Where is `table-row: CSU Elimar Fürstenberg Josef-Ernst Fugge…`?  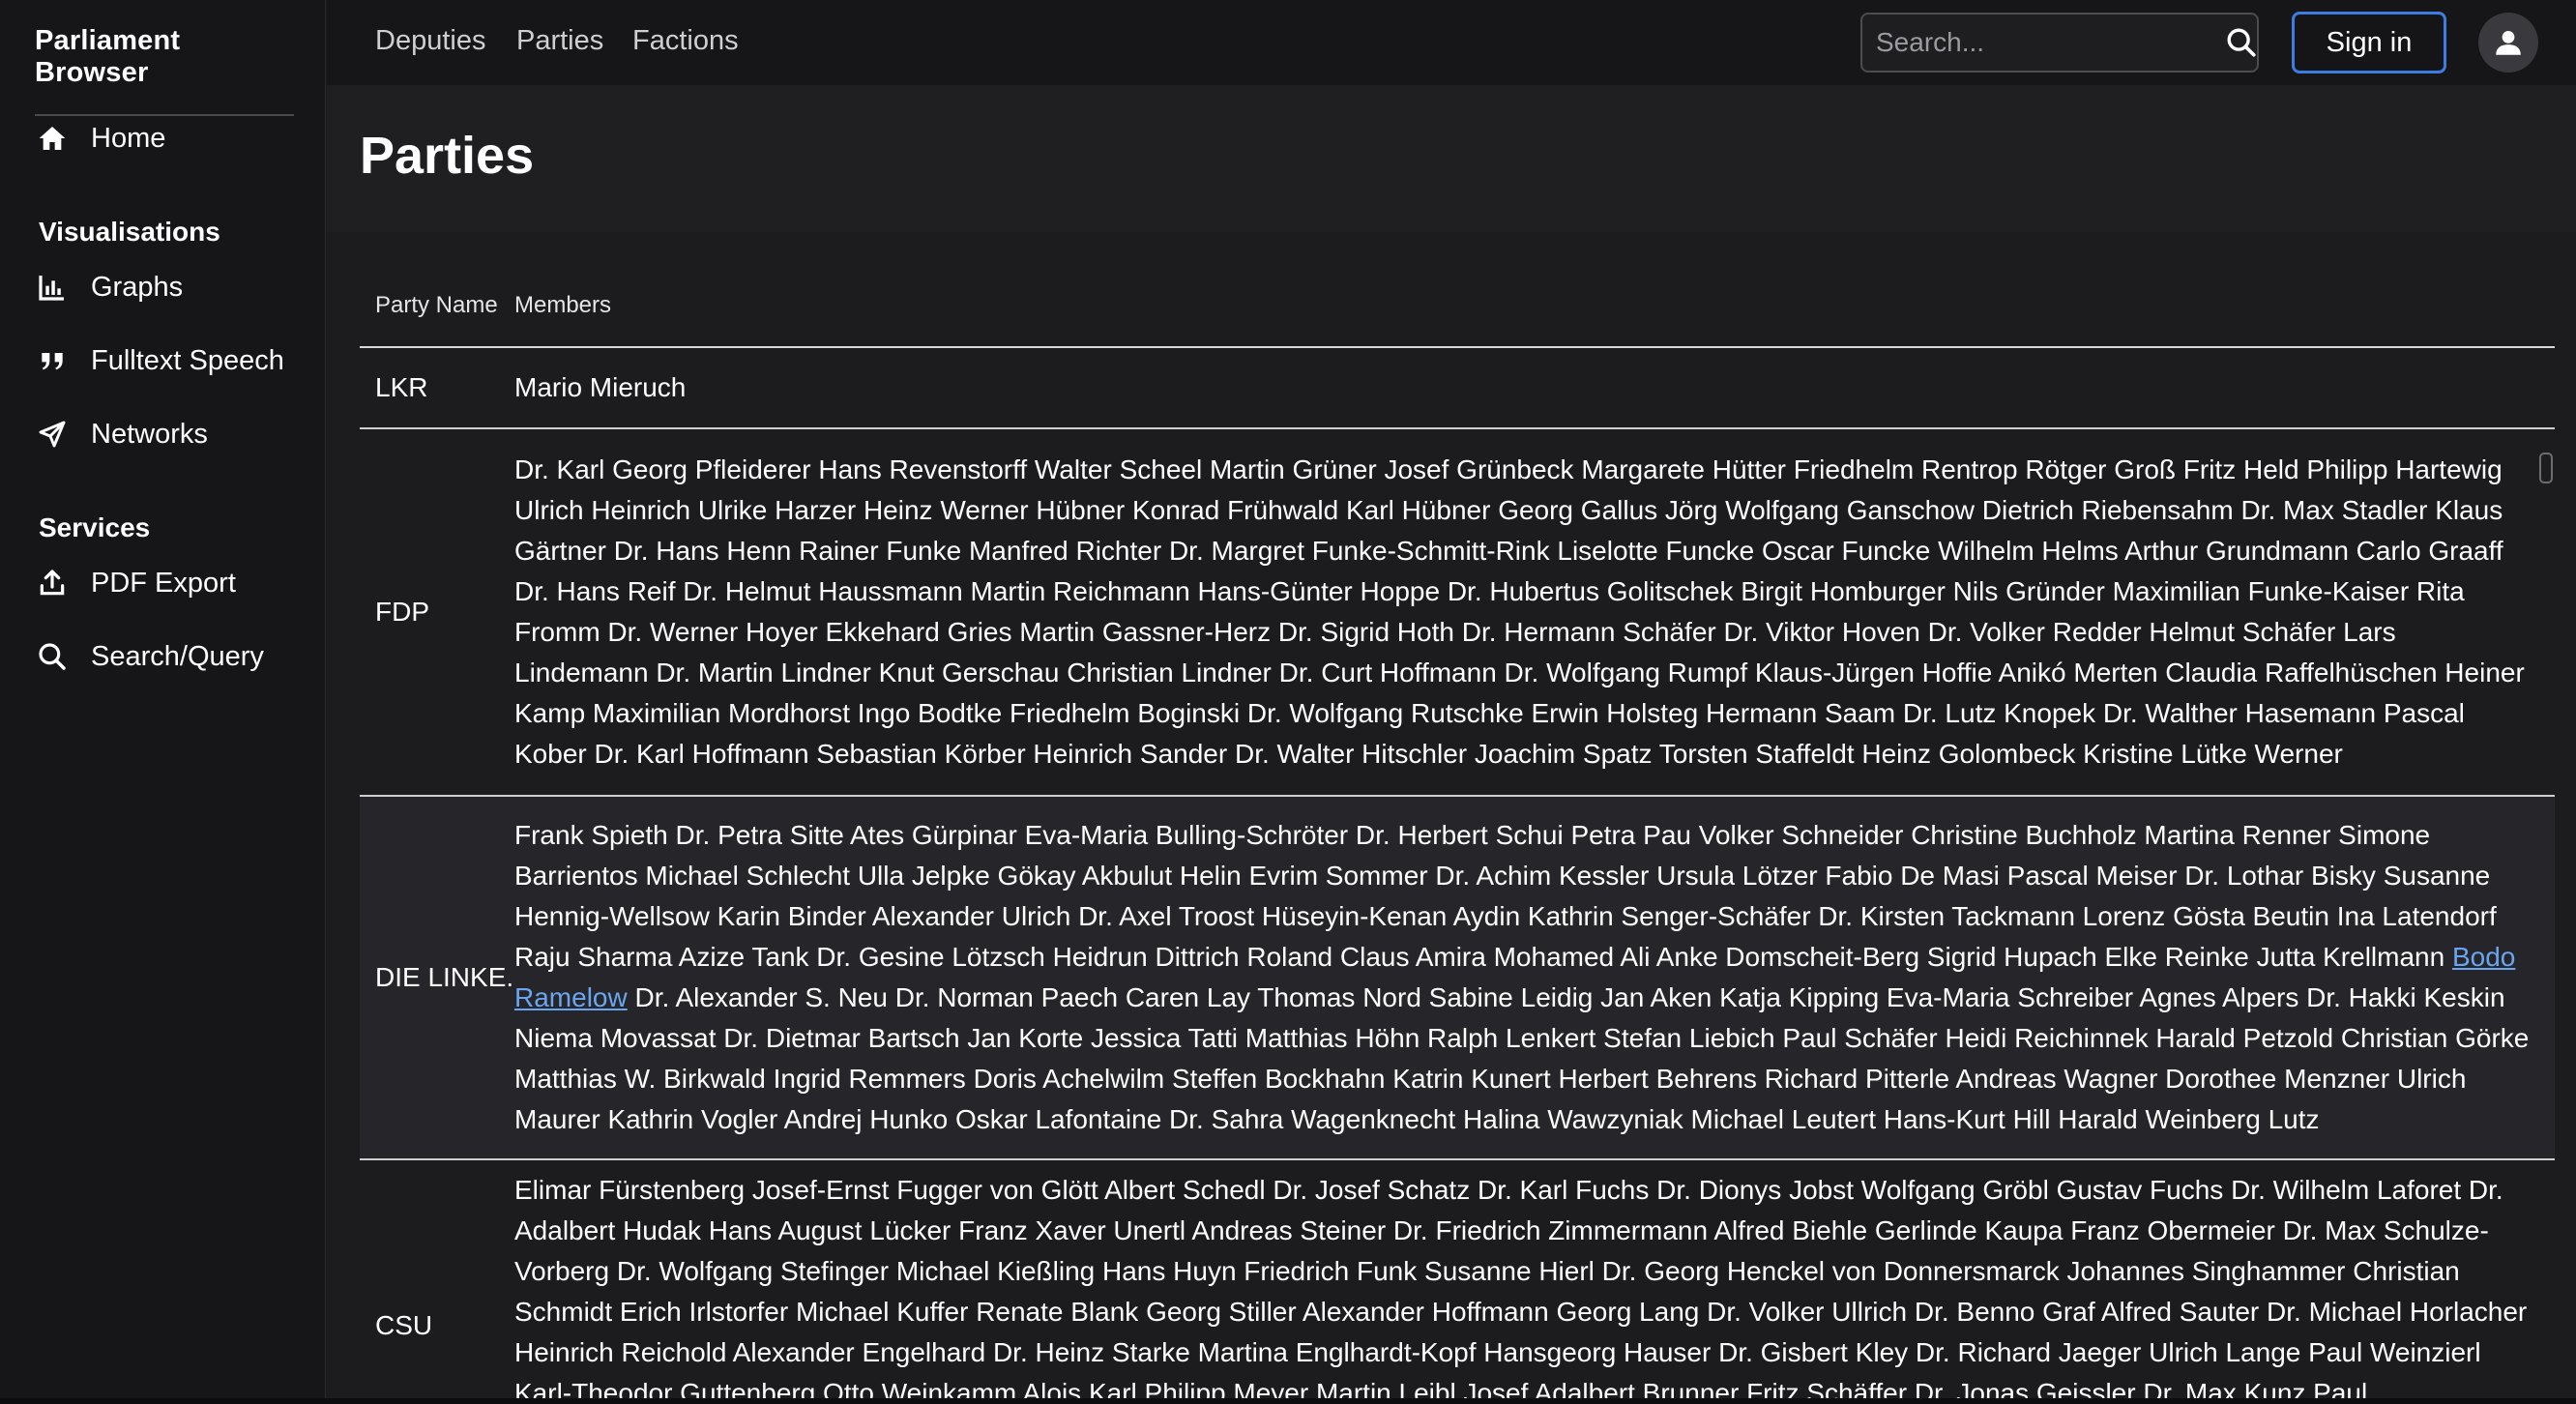 table-row: CSU Elimar Fürstenberg Josef-Ernst Fugge… is located at coordinates (1457, 1282).